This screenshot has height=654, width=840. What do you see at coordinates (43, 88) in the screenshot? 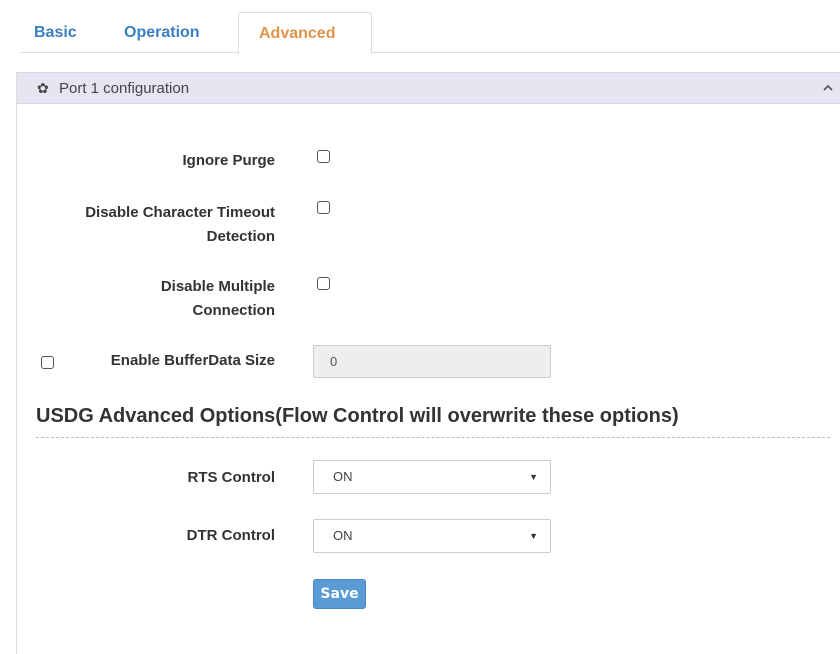
I see `gear-icon: ✿` at bounding box center [43, 88].